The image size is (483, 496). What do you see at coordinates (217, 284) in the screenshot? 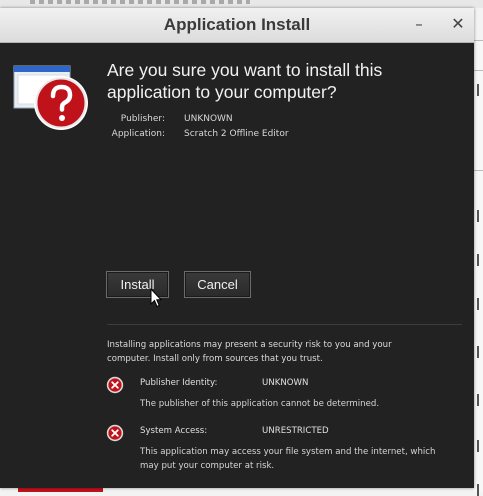
I see `cancel-button: Cancel` at bounding box center [217, 284].